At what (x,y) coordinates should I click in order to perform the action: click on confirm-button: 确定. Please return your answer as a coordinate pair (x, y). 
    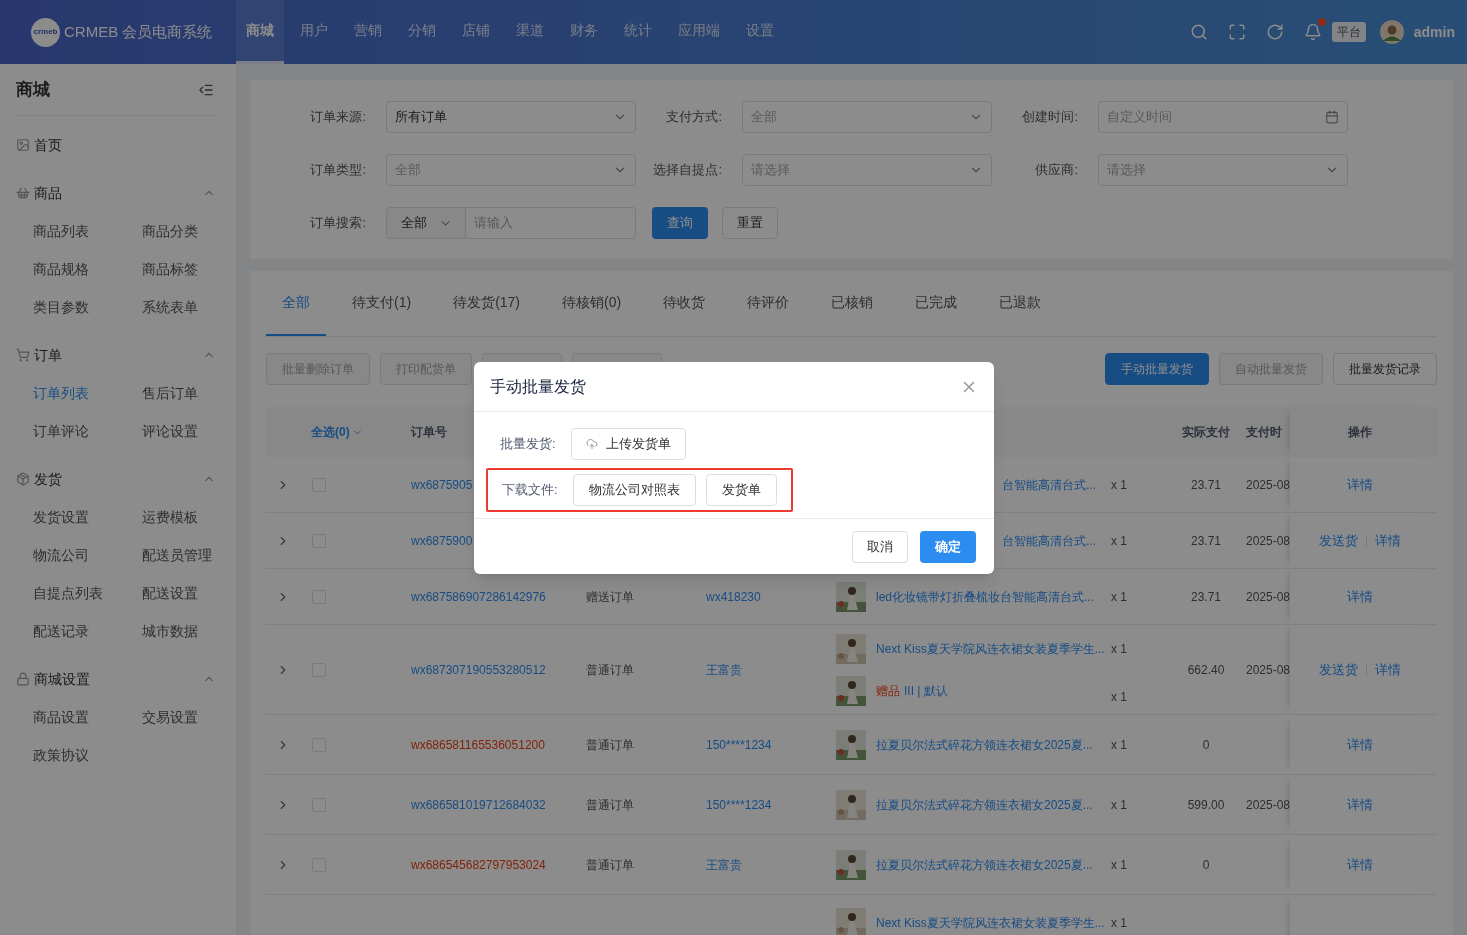
    Looking at the image, I should click on (948, 546).